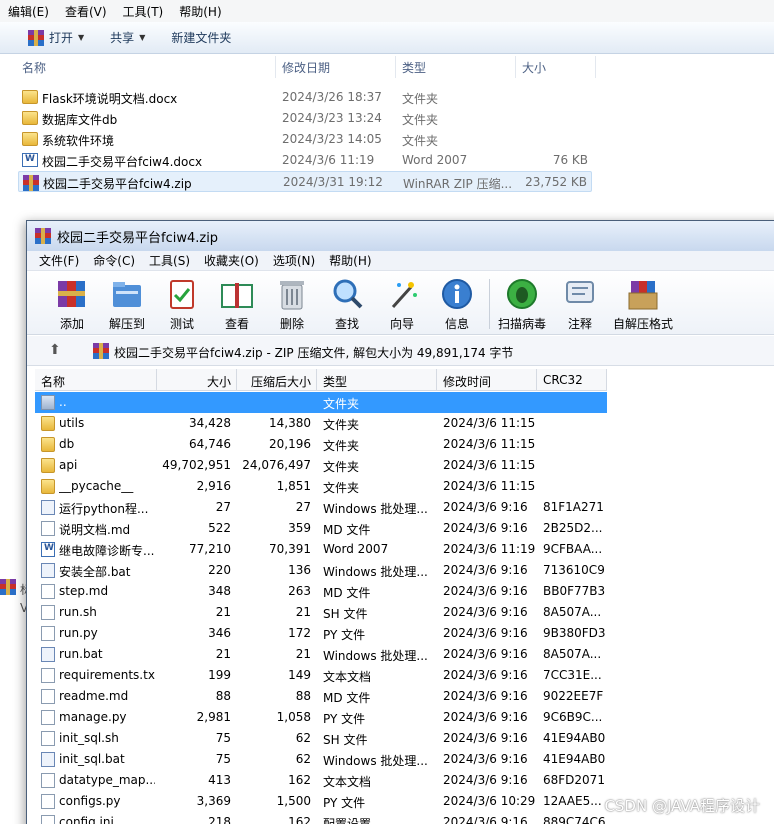  What do you see at coordinates (142, 37) in the screenshot?
I see `chevron-down-icon: ▼` at bounding box center [142, 37].